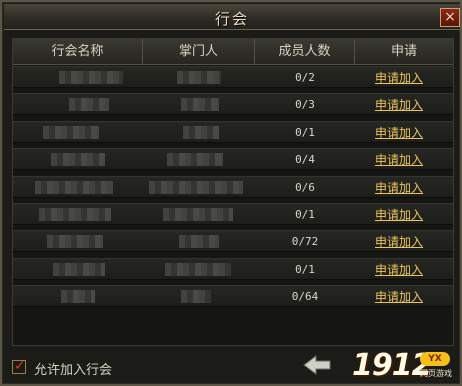  Describe the element at coordinates (305, 297) in the screenshot. I see `member-count: 0/64` at that location.